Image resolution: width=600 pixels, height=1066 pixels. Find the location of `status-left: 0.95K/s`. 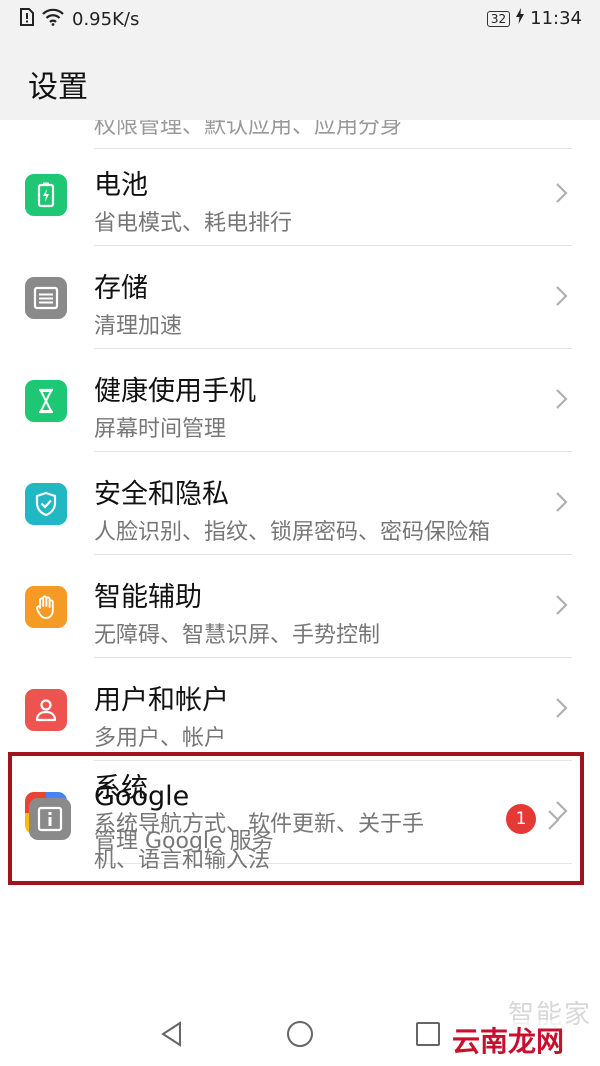

status-left: 0.95K/s is located at coordinates (79, 19).